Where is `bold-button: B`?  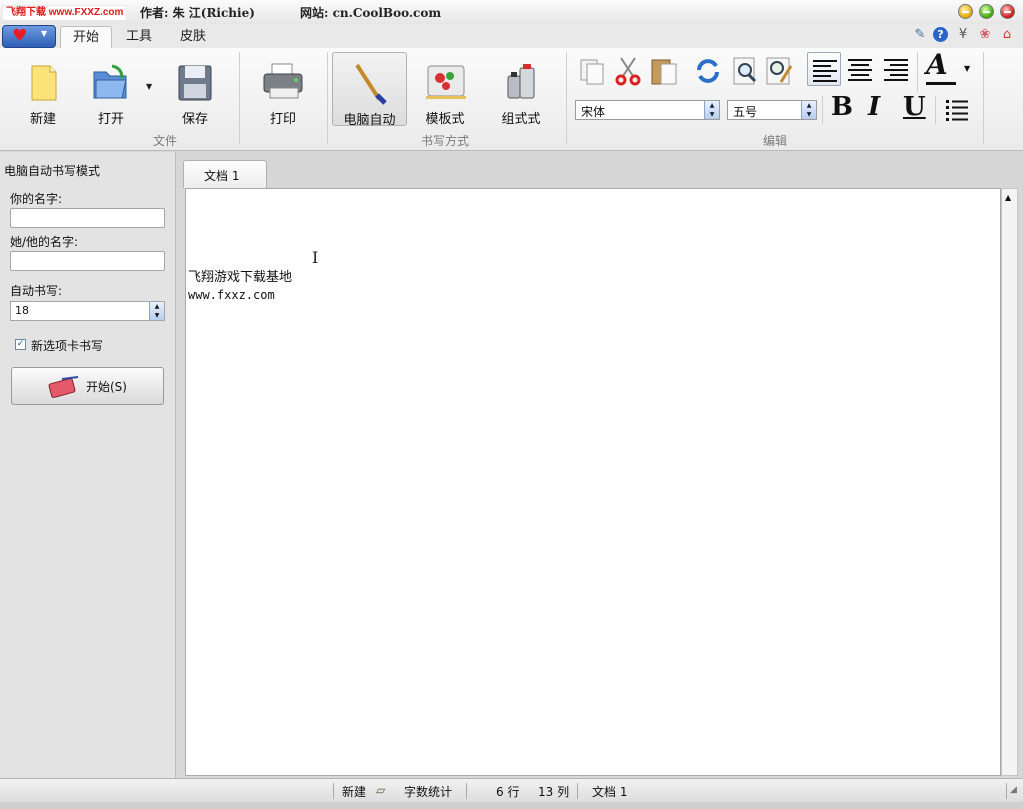 bold-button: B is located at coordinates (842, 107).